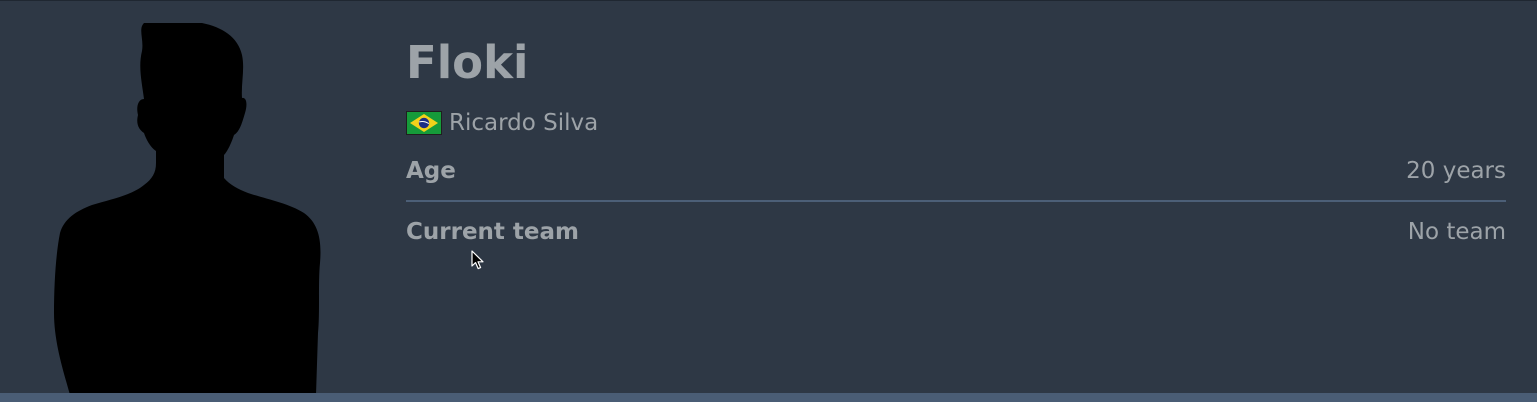 This screenshot has width=1537, height=402. What do you see at coordinates (1456, 171) in the screenshot?
I see `age-value: 20 years` at bounding box center [1456, 171].